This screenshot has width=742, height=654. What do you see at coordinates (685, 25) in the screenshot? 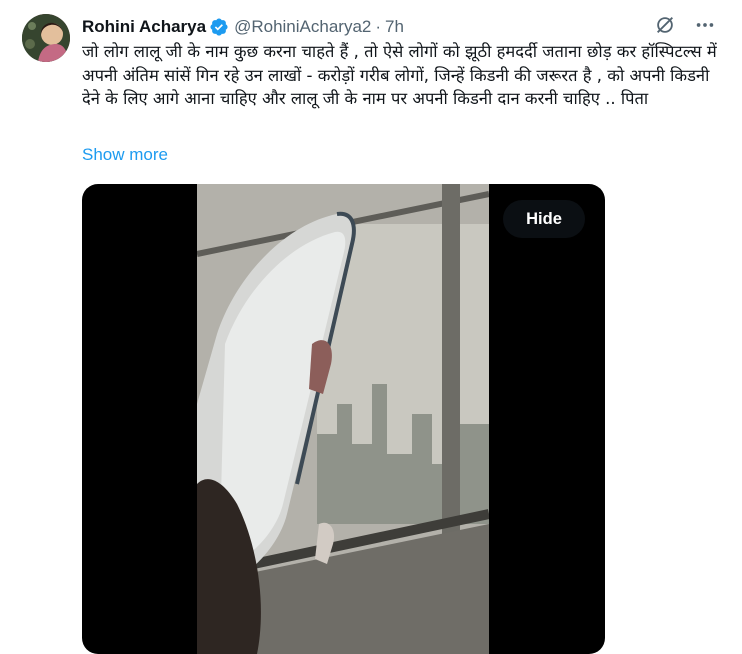
I see `header-actions` at bounding box center [685, 25].